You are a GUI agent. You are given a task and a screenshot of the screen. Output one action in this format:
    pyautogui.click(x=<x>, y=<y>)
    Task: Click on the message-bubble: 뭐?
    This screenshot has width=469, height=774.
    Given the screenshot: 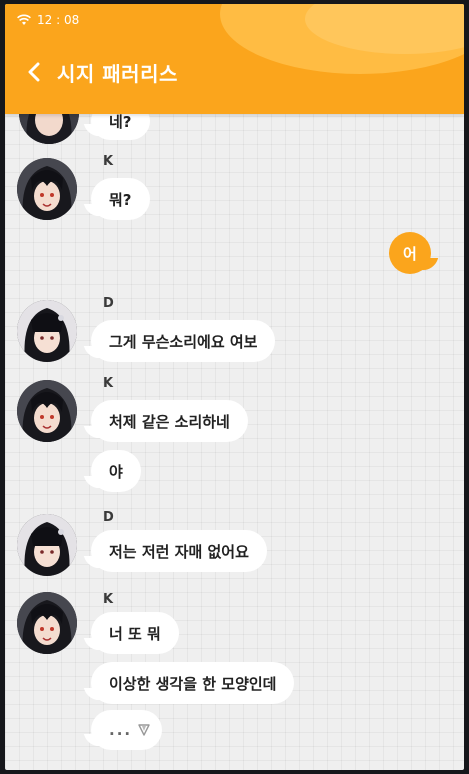 What is the action you would take?
    pyautogui.click(x=120, y=199)
    